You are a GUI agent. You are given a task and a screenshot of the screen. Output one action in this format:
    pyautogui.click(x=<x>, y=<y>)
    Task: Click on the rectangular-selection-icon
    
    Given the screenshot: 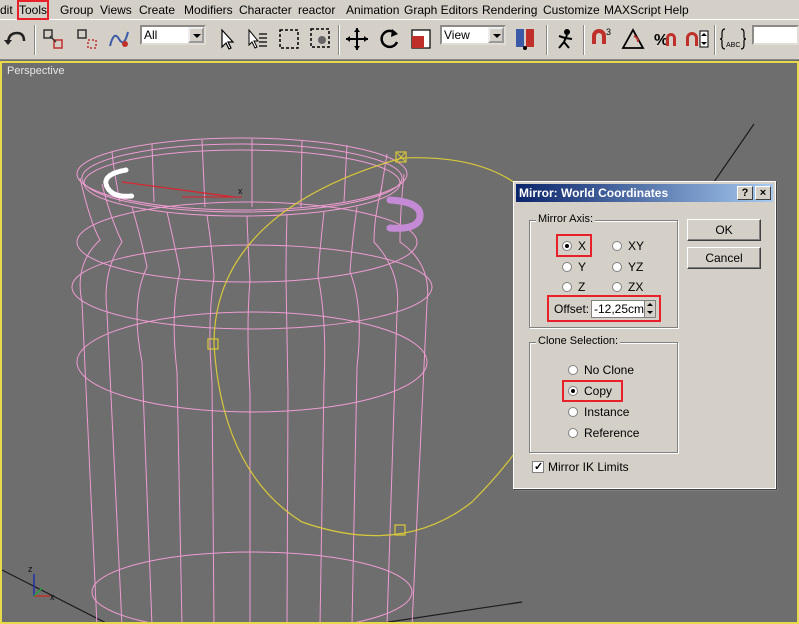 What is the action you would take?
    pyautogui.click(x=289, y=39)
    